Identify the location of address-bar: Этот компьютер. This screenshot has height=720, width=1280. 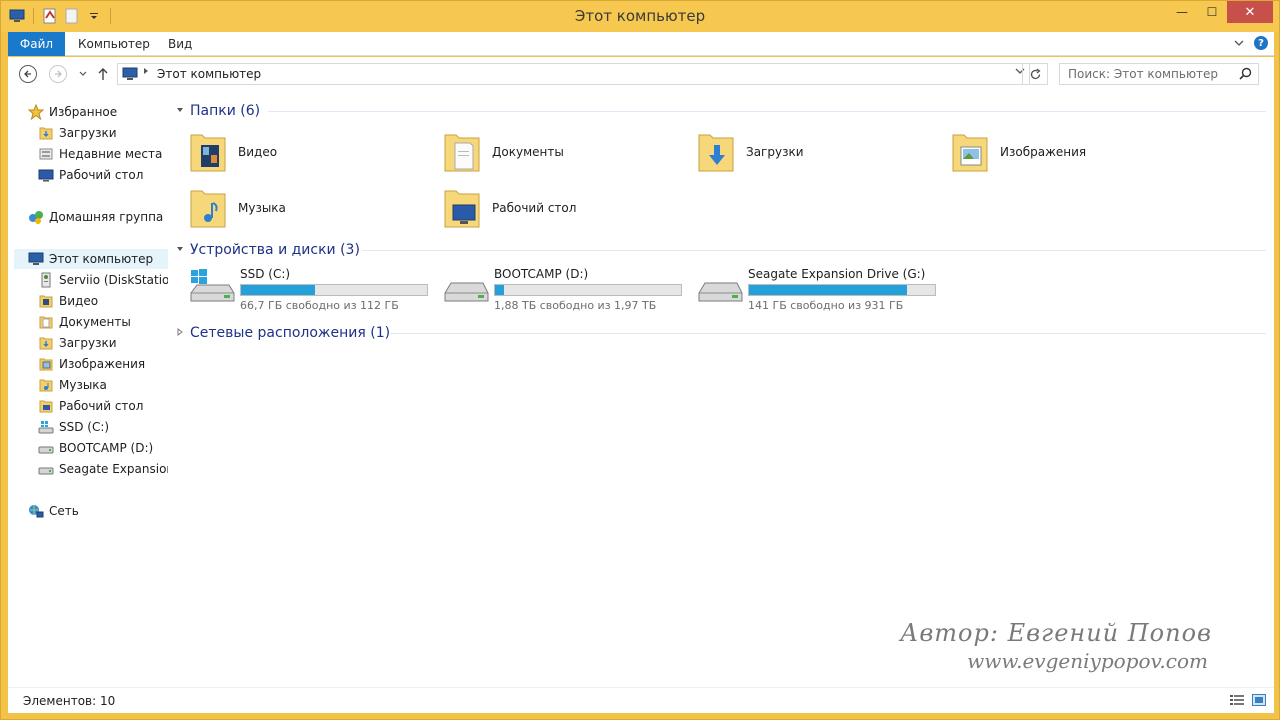
(573, 74).